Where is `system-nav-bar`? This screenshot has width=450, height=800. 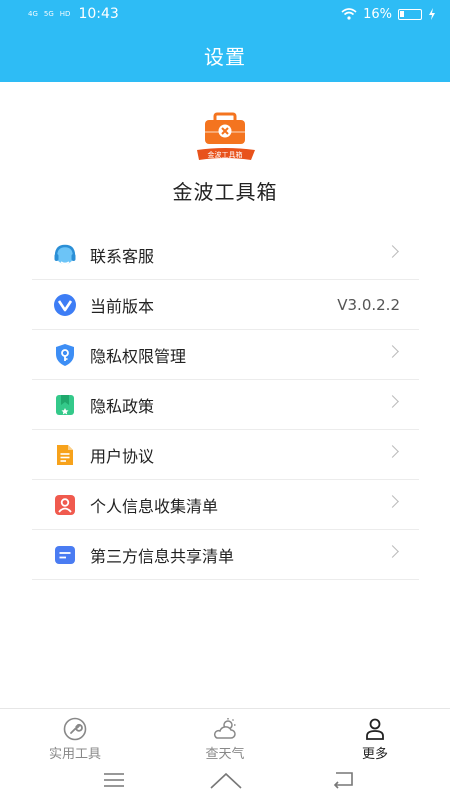 system-nav-bar is located at coordinates (225, 781).